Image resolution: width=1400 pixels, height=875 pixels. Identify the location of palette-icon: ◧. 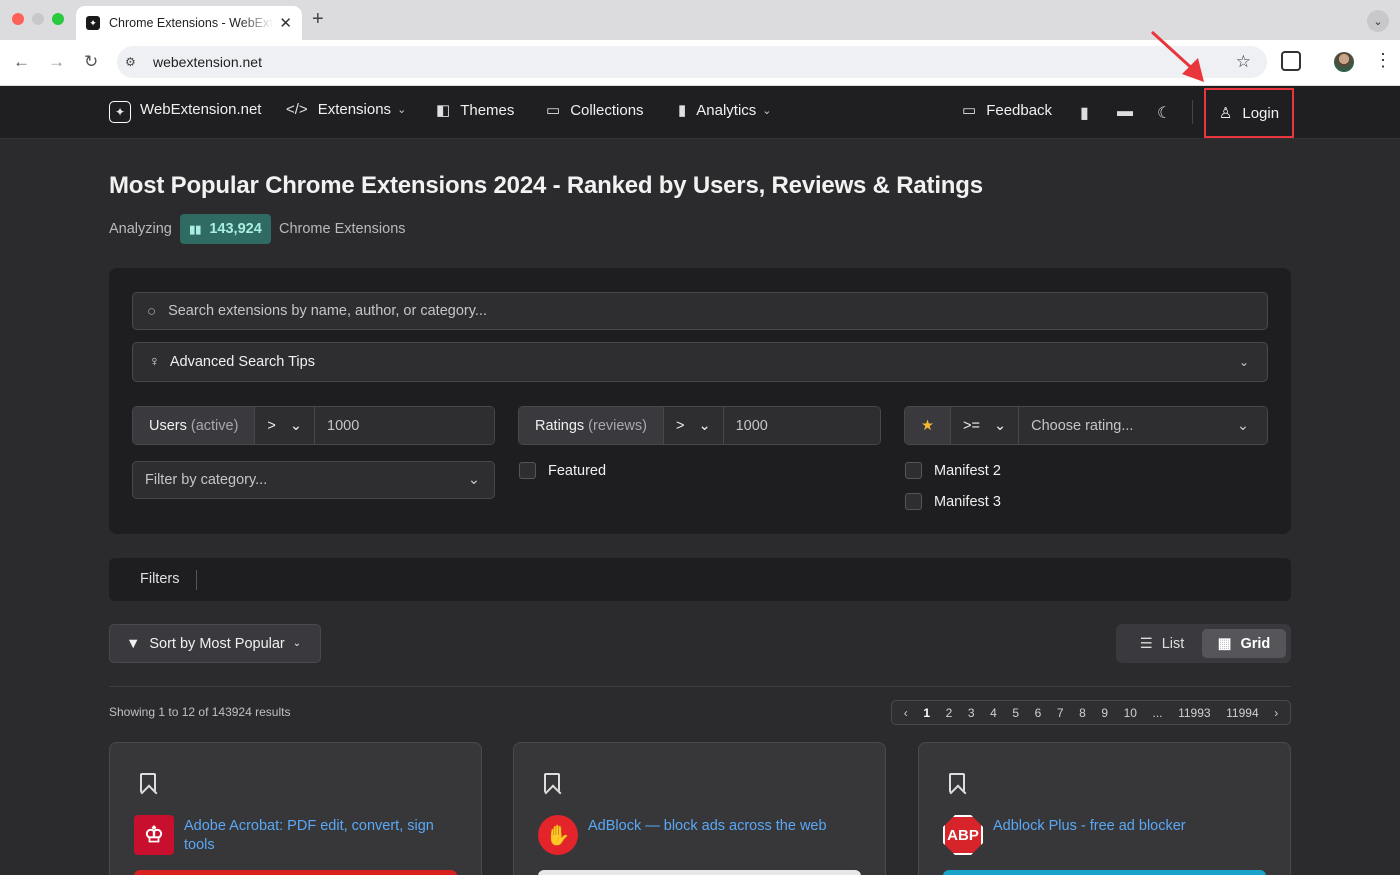
(443, 110).